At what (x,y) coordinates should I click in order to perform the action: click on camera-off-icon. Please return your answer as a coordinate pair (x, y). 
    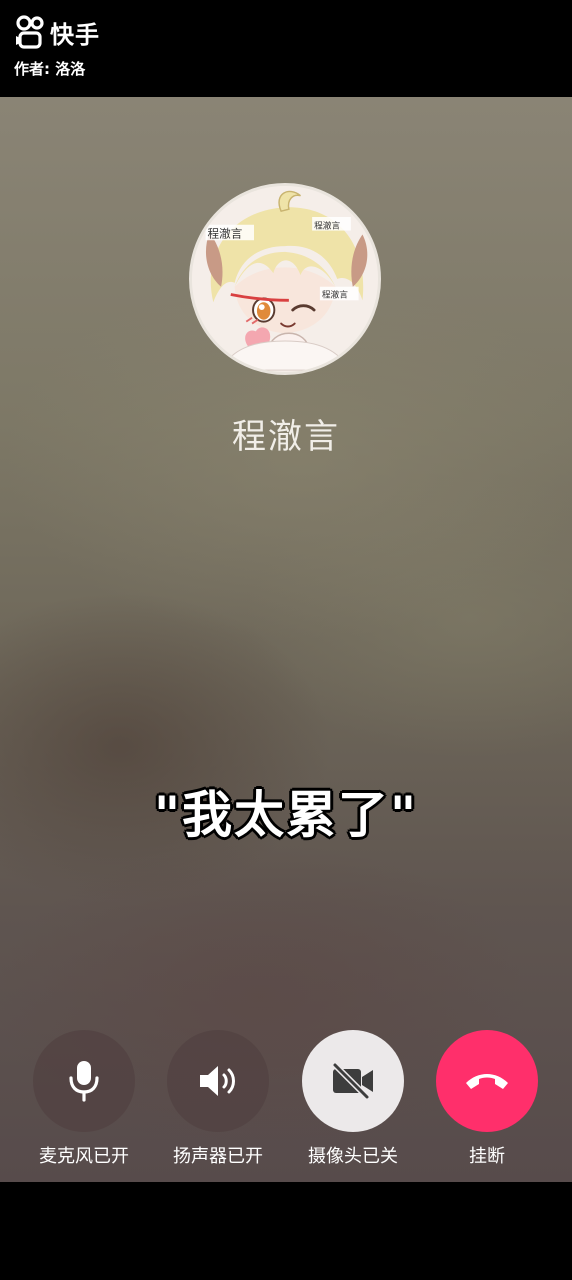
    Looking at the image, I should click on (352, 1081).